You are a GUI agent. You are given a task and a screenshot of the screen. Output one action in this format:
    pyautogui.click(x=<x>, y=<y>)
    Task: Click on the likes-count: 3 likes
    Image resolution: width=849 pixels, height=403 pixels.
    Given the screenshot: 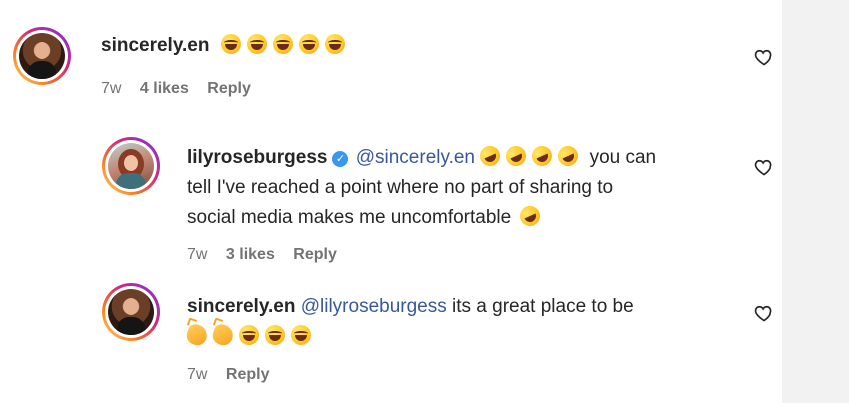 What is the action you would take?
    pyautogui.click(x=250, y=254)
    